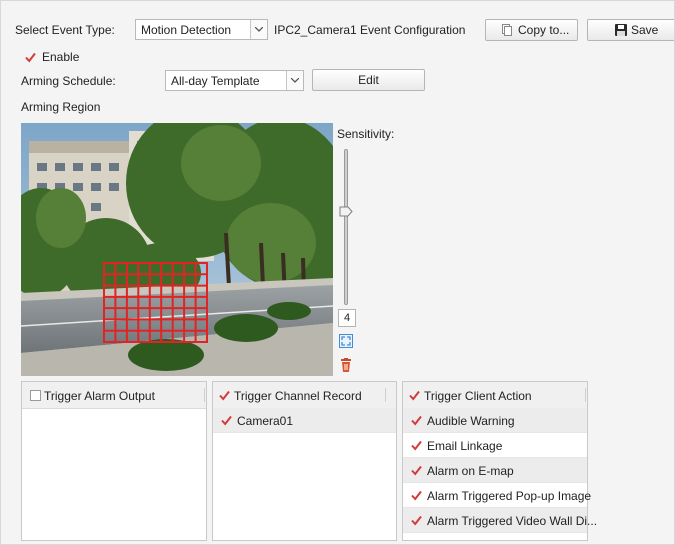 This screenshot has height=545, width=675. I want to click on list-item: Camera01, so click(304, 420).